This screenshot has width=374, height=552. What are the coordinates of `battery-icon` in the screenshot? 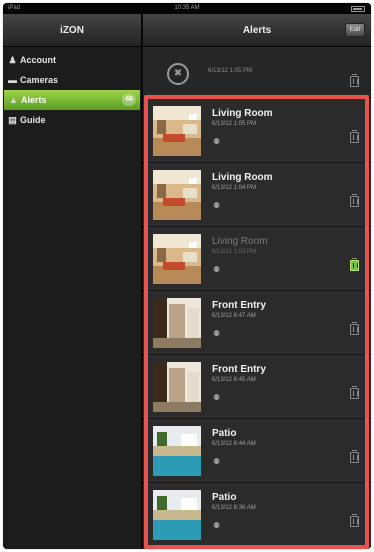 It's located at (358, 9).